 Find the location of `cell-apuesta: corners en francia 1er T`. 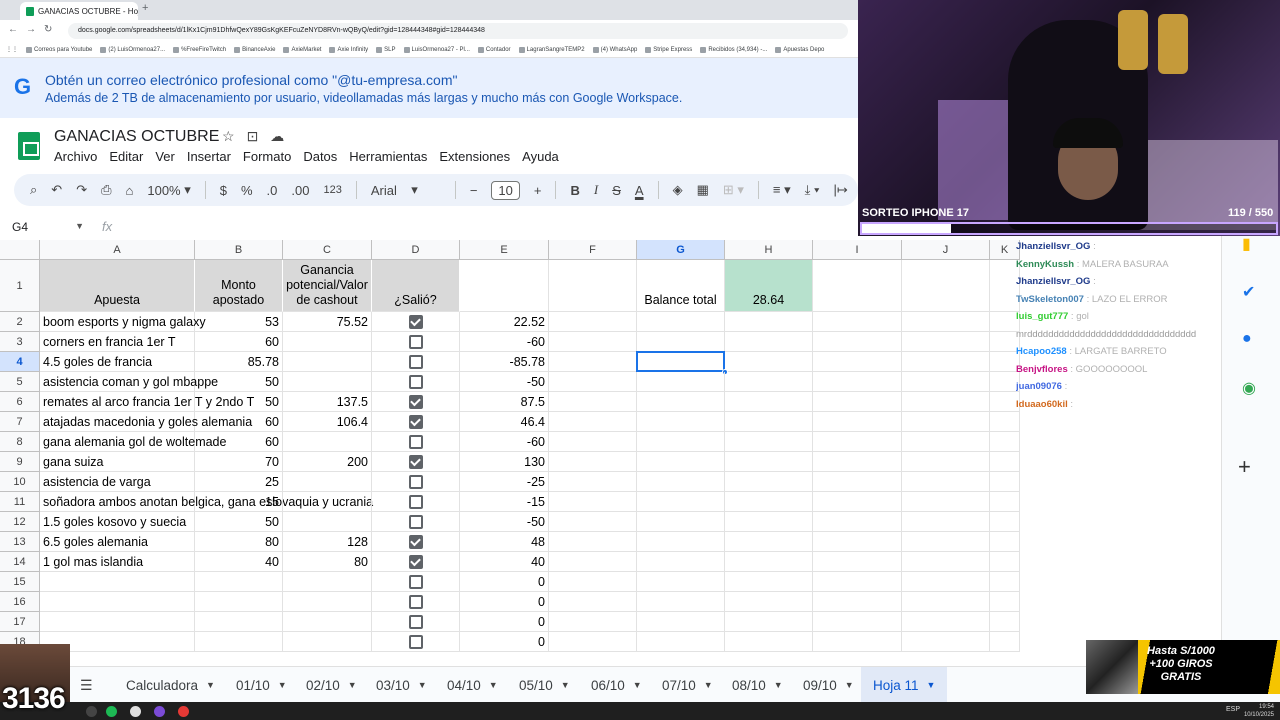

cell-apuesta: corners en francia 1er T is located at coordinates (117, 342).